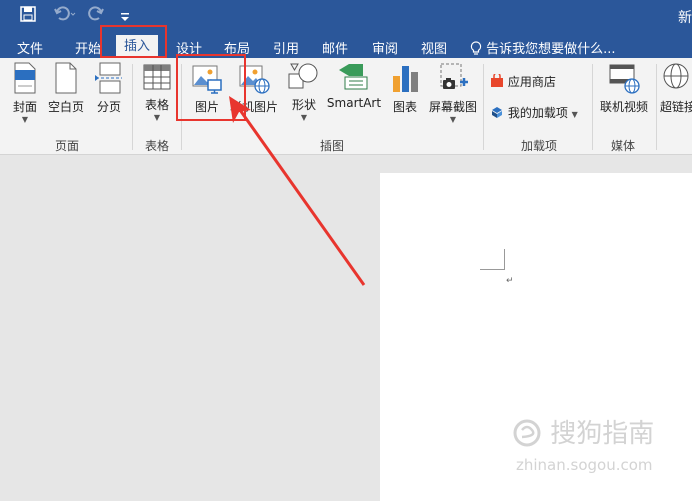 The image size is (692, 501). What do you see at coordinates (539, 146) in the screenshot?
I see `addins-group-label: 加载项` at bounding box center [539, 146].